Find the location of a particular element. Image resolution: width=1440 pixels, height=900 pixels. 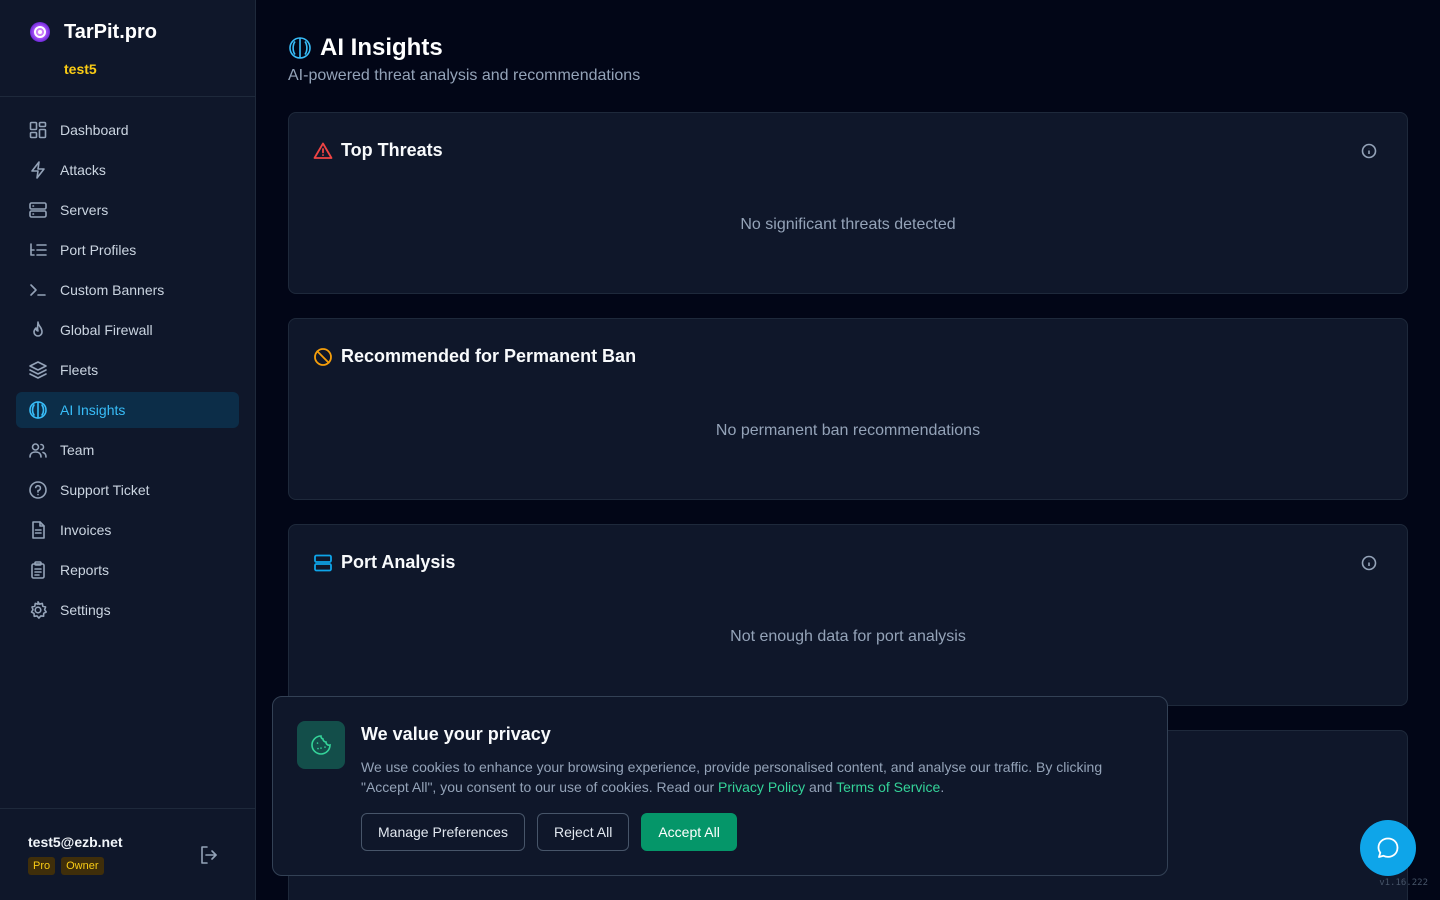

user-badges: Pro Owner is located at coordinates (66, 866).